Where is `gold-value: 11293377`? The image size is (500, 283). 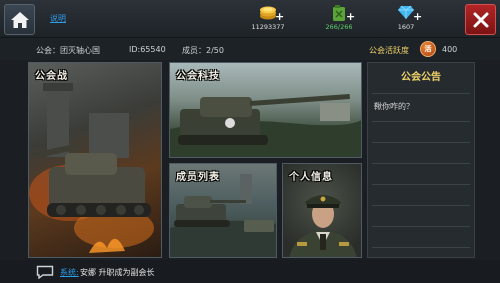 gold-value: 11293377 is located at coordinates (268, 27).